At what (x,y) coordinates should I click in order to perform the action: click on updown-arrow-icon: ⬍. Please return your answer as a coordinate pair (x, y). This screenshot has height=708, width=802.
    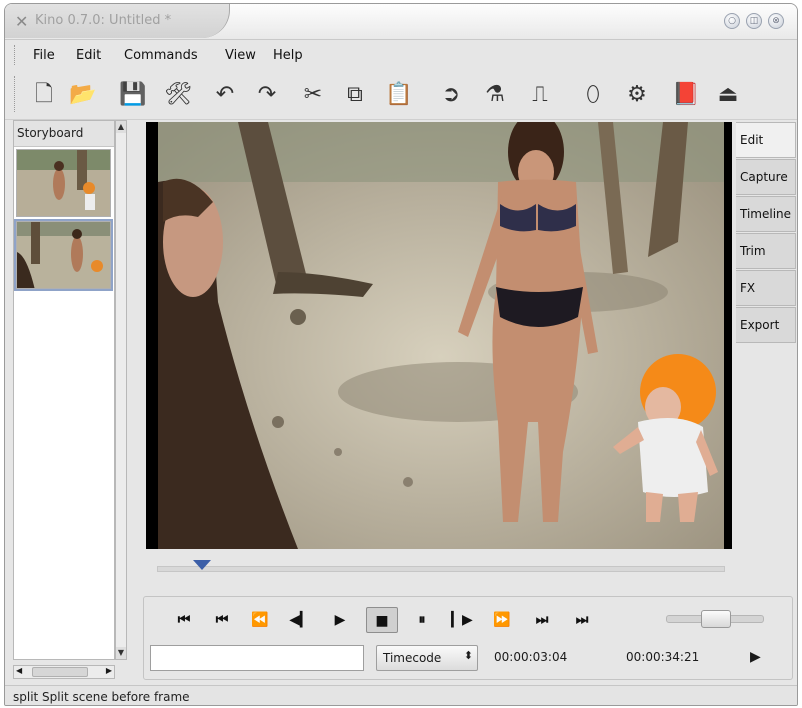
    Looking at the image, I should click on (468, 655).